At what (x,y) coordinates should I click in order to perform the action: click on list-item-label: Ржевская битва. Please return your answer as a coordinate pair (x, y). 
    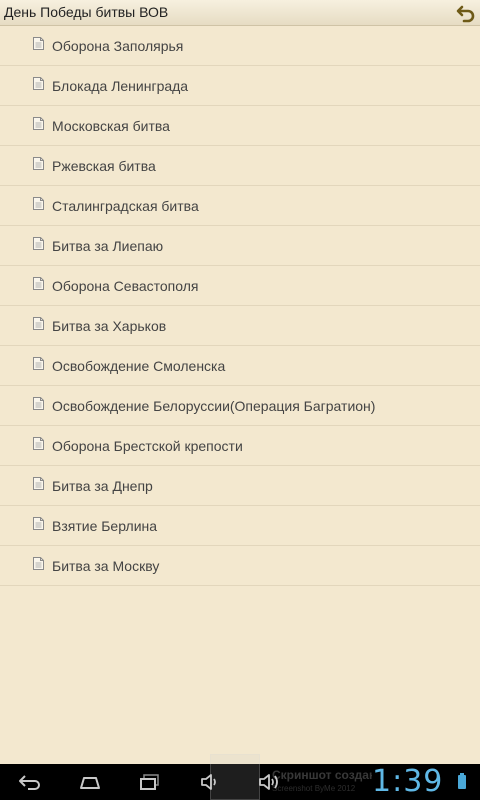
    Looking at the image, I should click on (104, 166).